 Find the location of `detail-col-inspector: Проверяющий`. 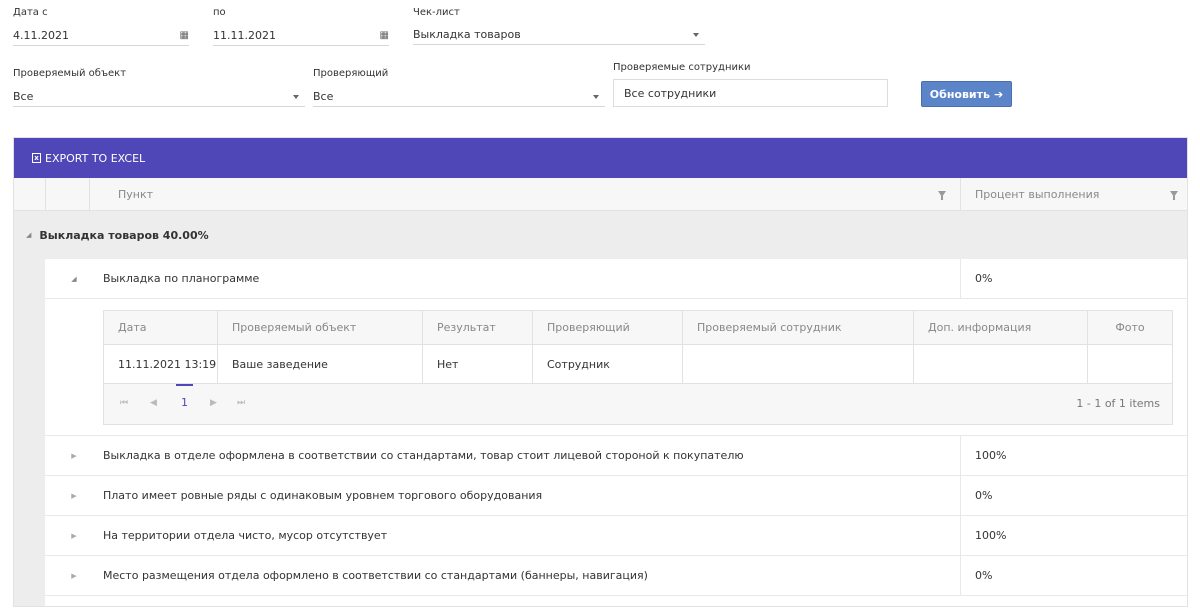

detail-col-inspector: Проверяющий is located at coordinates (608, 327).